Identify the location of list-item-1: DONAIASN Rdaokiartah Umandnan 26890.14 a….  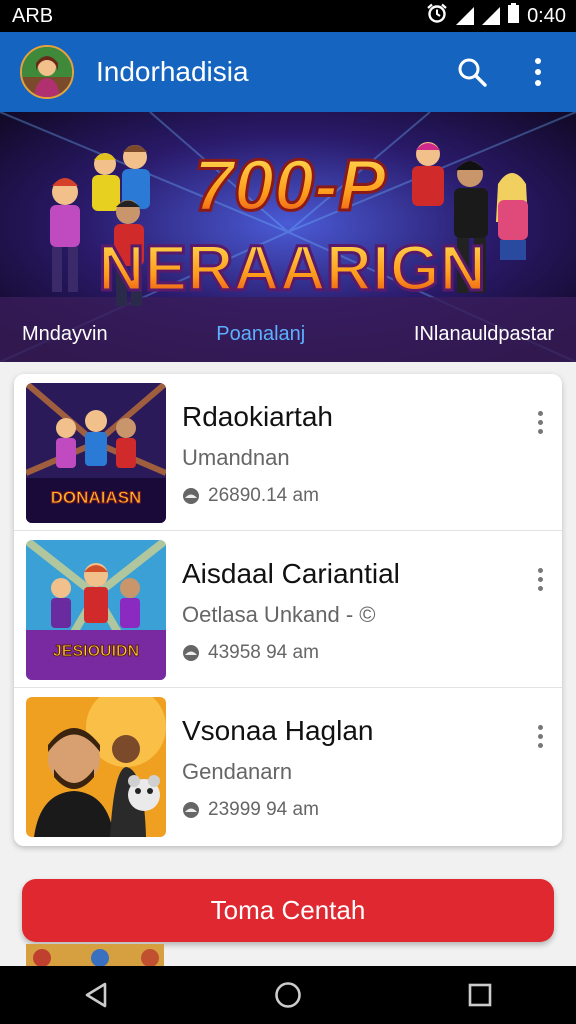
(288, 452).